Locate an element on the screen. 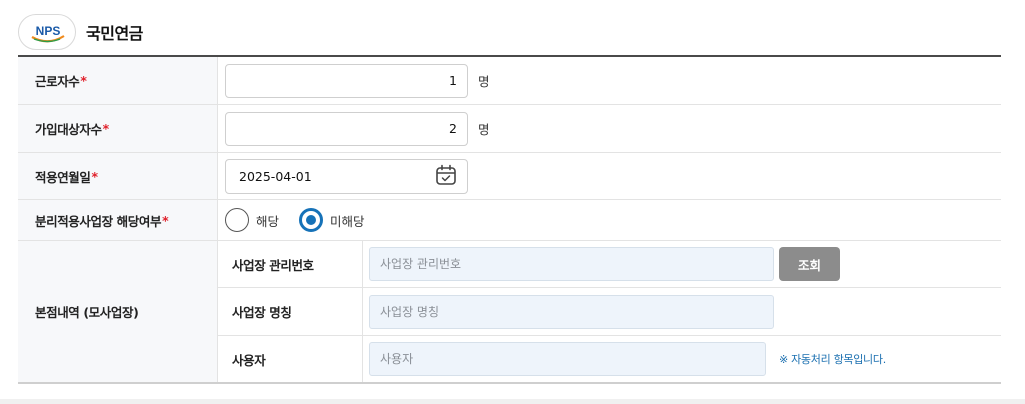 The width and height of the screenshot is (1025, 404). cell-user: ※ 자동처리 항목입니다. is located at coordinates (682, 359).